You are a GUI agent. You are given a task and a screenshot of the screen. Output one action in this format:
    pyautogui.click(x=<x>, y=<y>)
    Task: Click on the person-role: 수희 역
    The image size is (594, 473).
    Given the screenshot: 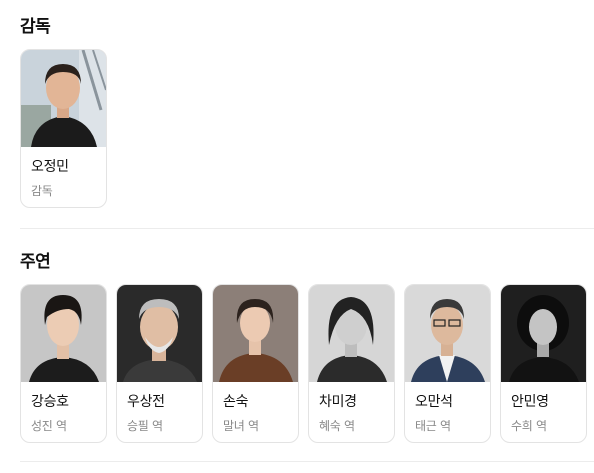 What is the action you would take?
    pyautogui.click(x=529, y=426)
    